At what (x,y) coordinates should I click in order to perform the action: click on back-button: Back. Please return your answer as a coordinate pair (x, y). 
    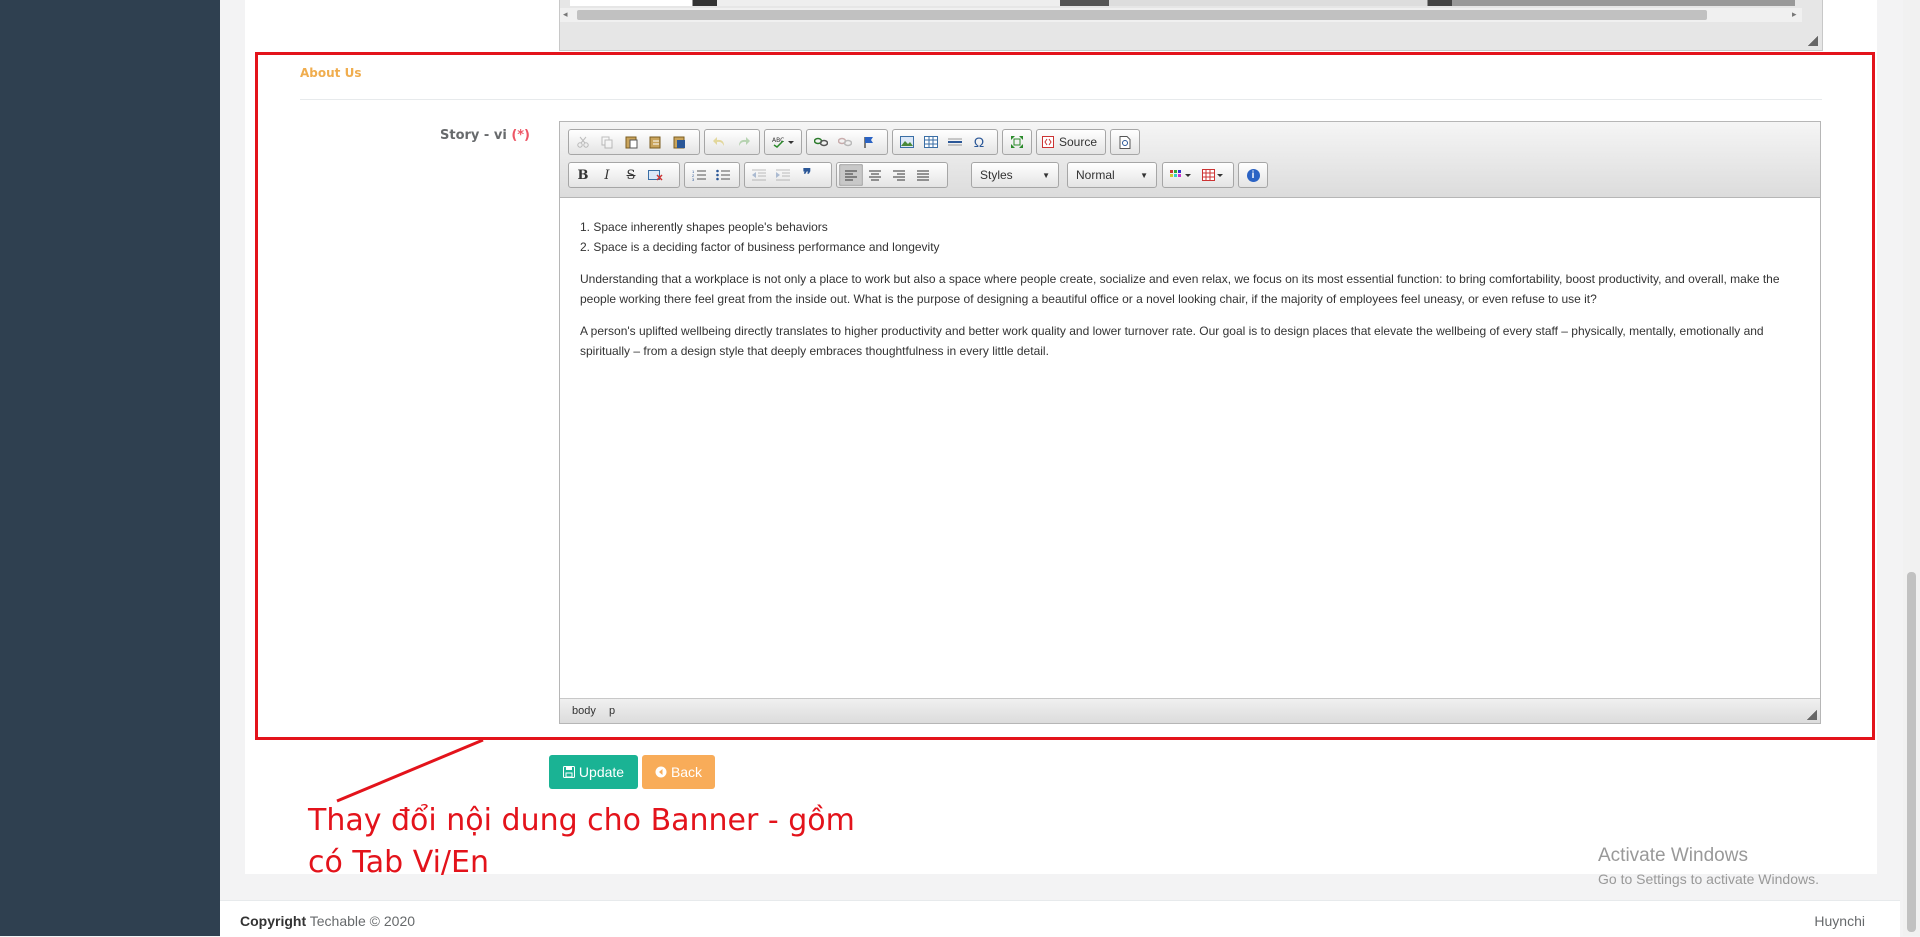
    Looking at the image, I should click on (678, 772).